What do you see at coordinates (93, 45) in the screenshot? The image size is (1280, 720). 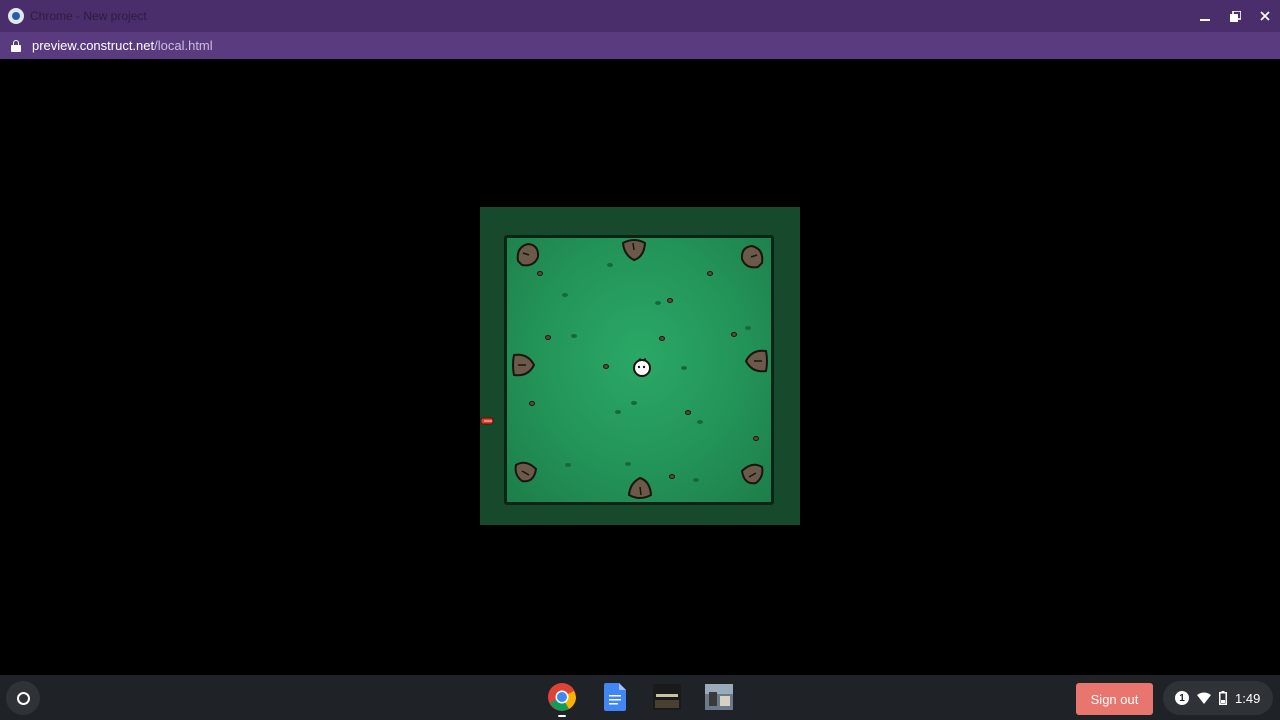 I see `url-host: preview.construct.net` at bounding box center [93, 45].